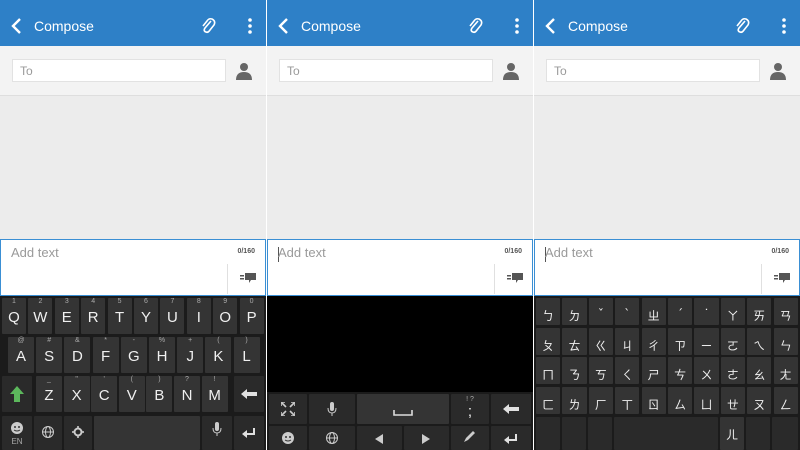  What do you see at coordinates (548, 370) in the screenshot?
I see `zhuyin-key: ㄇ` at bounding box center [548, 370].